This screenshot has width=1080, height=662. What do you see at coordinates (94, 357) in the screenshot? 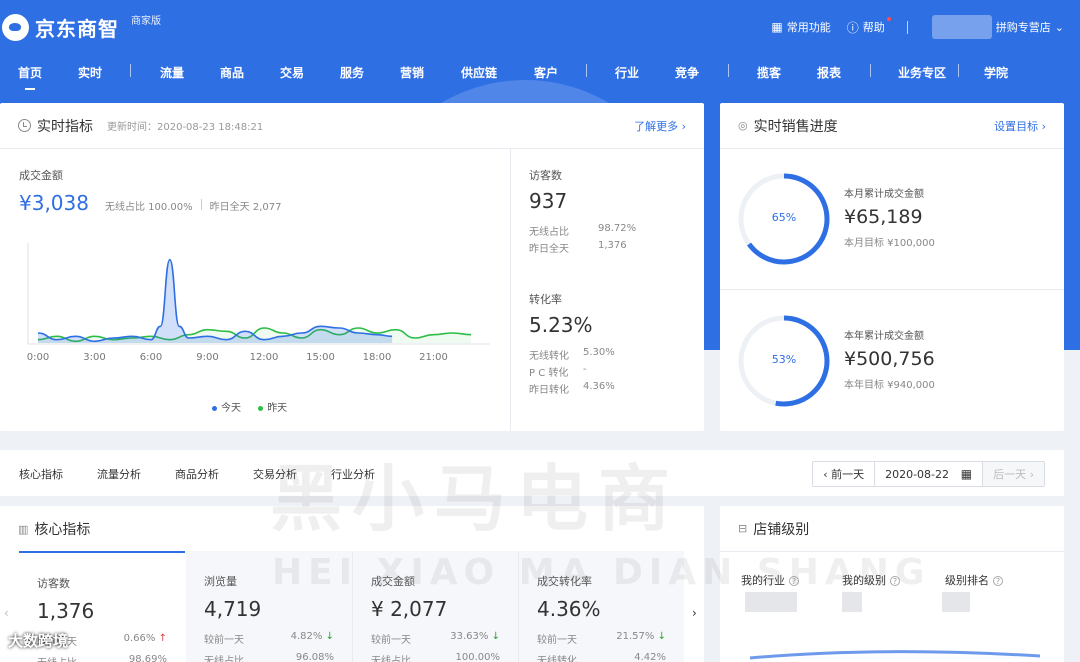
I see `x-tick-label: 3:00` at bounding box center [94, 357].